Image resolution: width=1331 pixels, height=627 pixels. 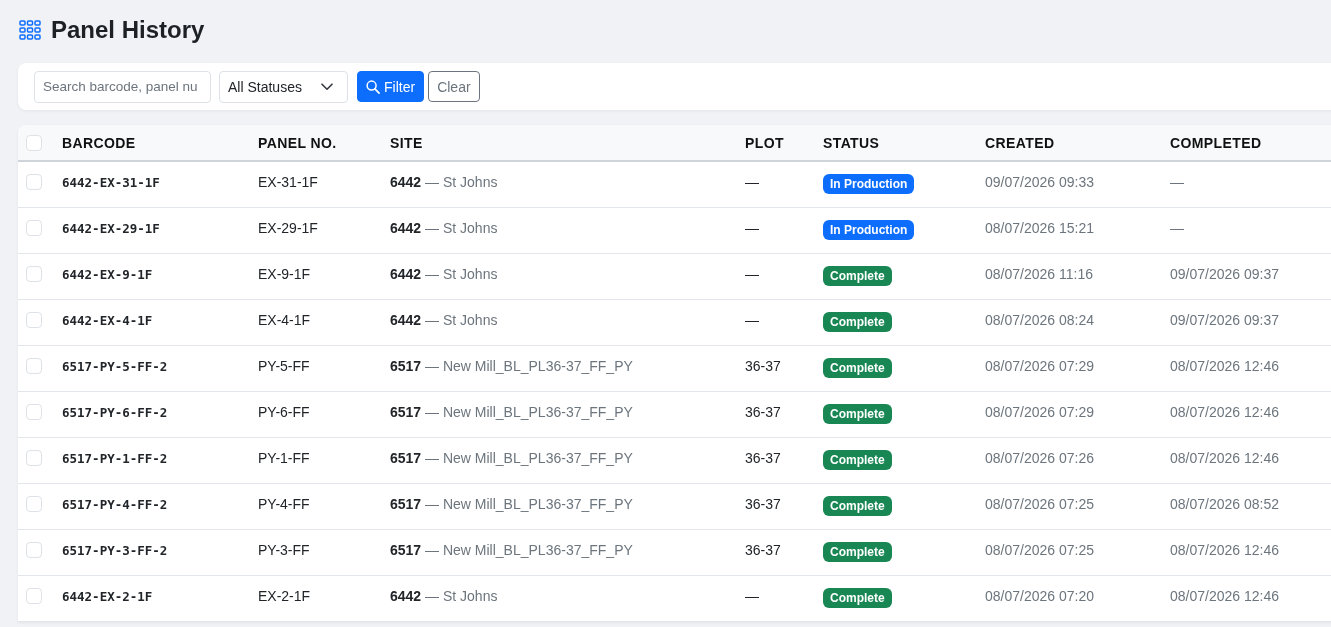 What do you see at coordinates (851, 142) in the screenshot?
I see `column-header: STATUS` at bounding box center [851, 142].